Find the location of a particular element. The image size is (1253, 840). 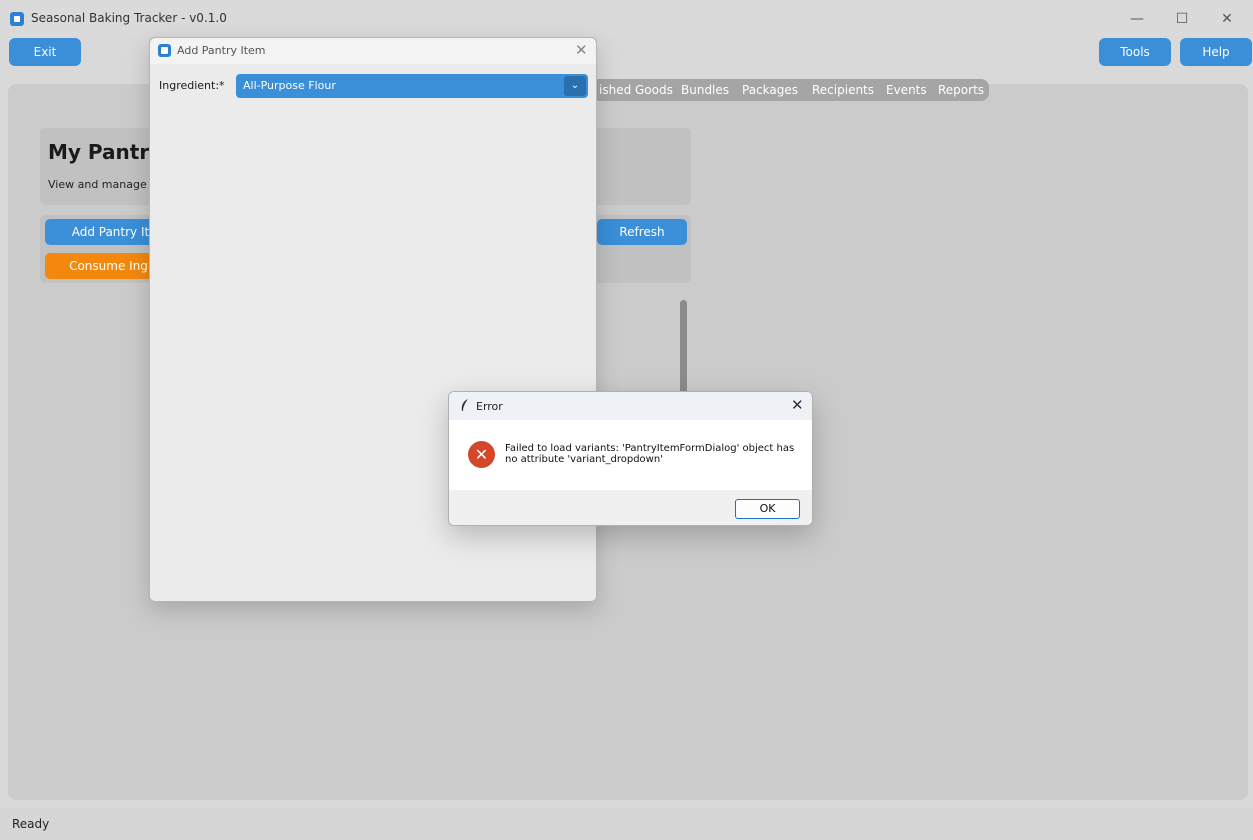

error-dialog-titlebar: Error ✕ is located at coordinates (630, 406).